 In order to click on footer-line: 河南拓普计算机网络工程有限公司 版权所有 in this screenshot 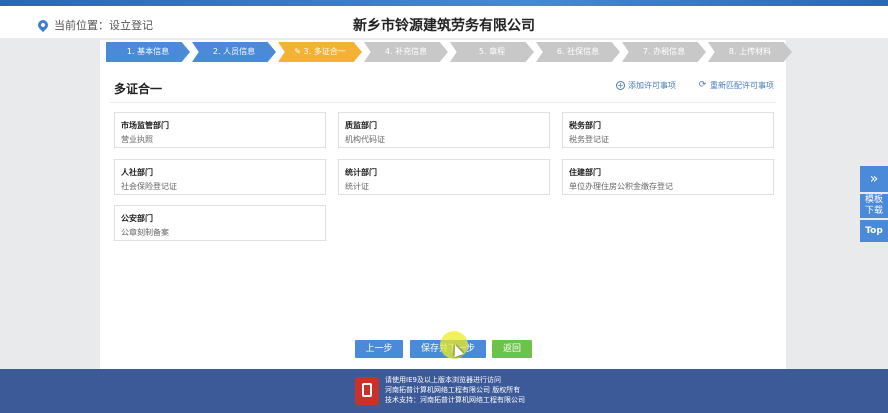, I will do `click(453, 390)`.